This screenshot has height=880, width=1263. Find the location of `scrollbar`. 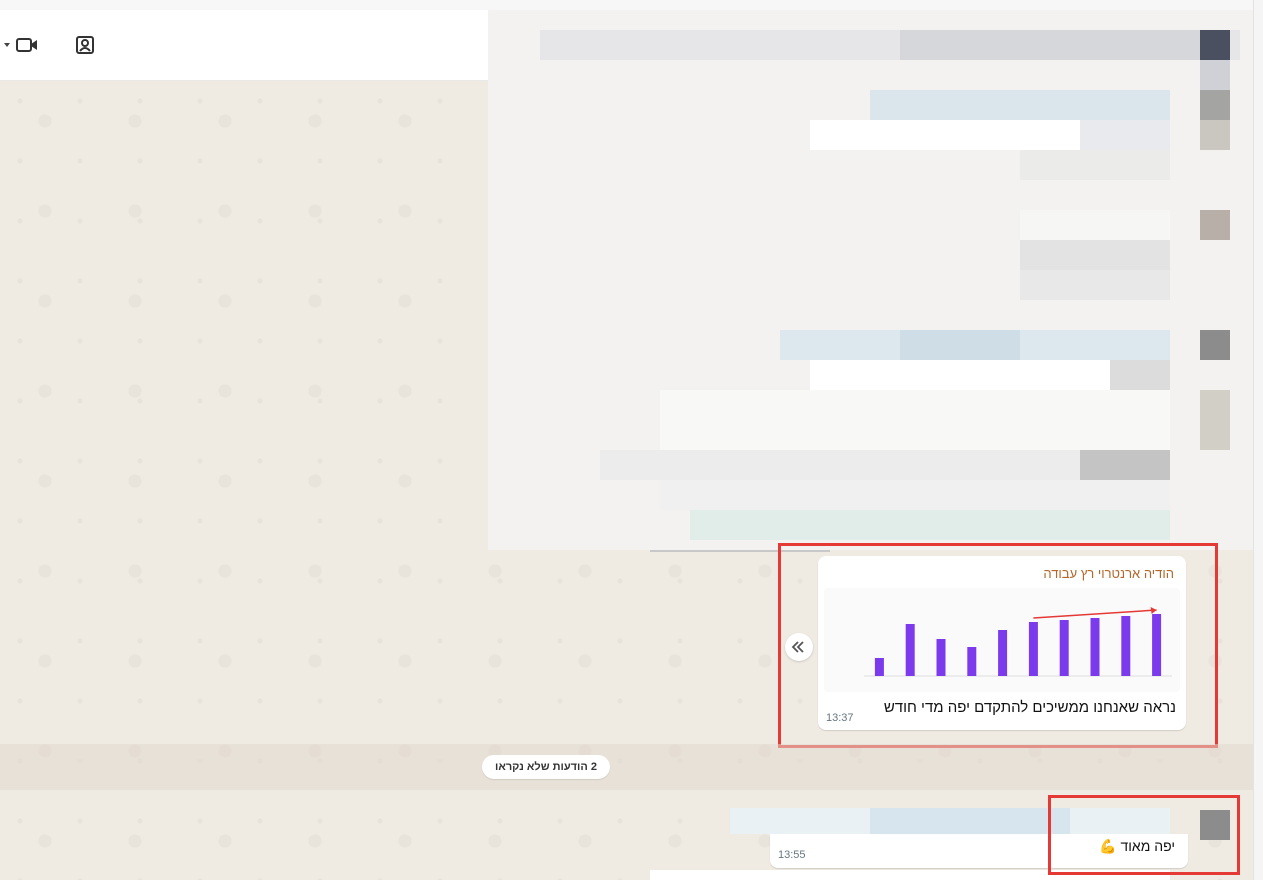

scrollbar is located at coordinates (1258, 440).